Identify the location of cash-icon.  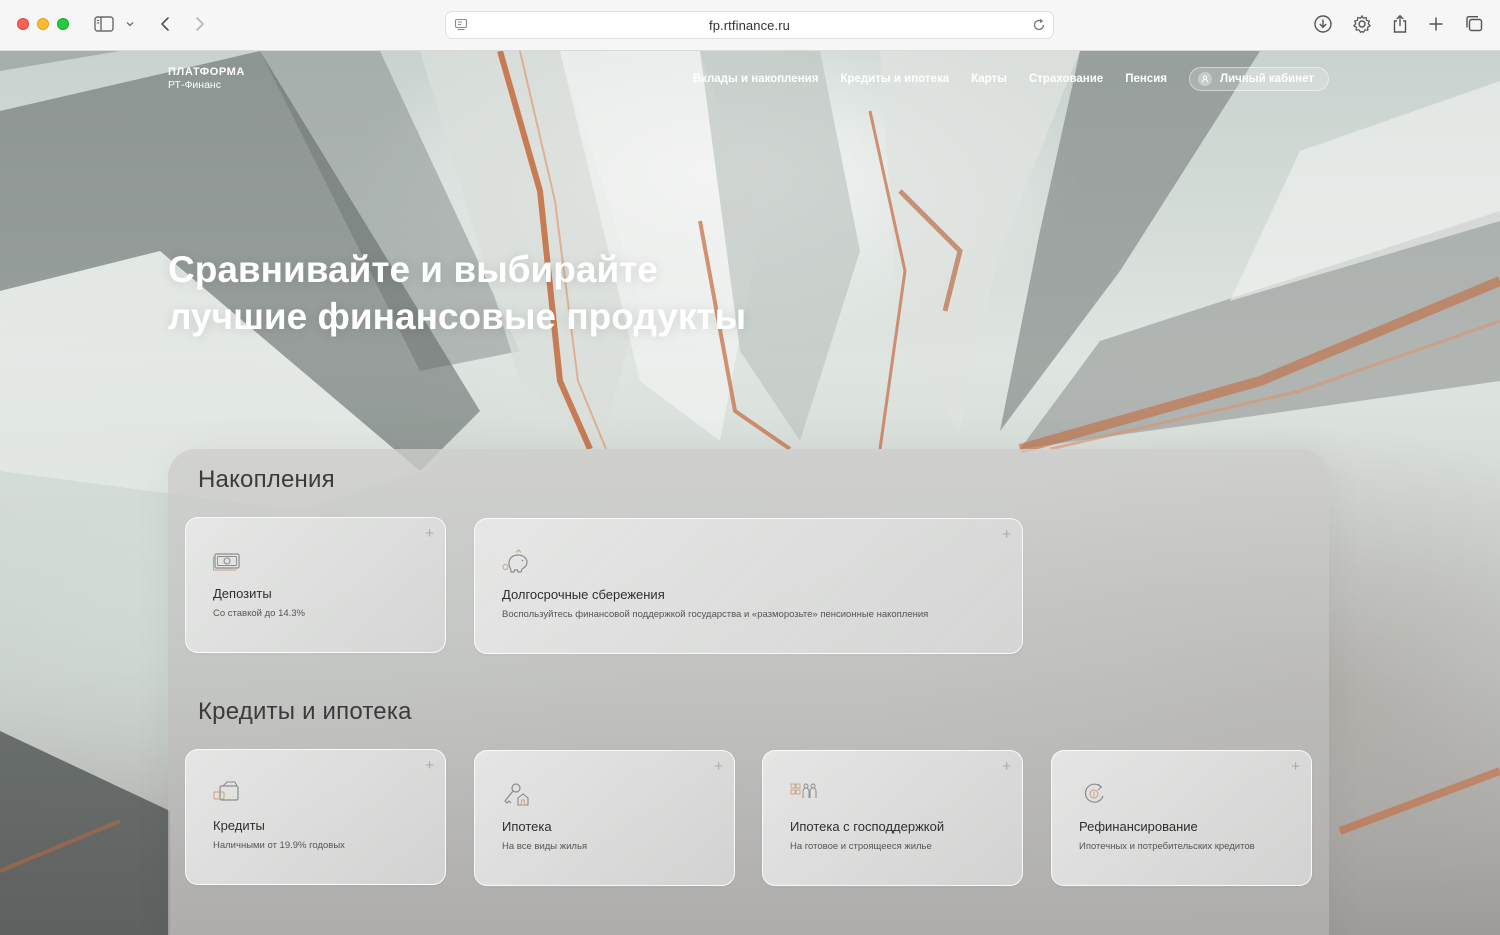
(228, 561).